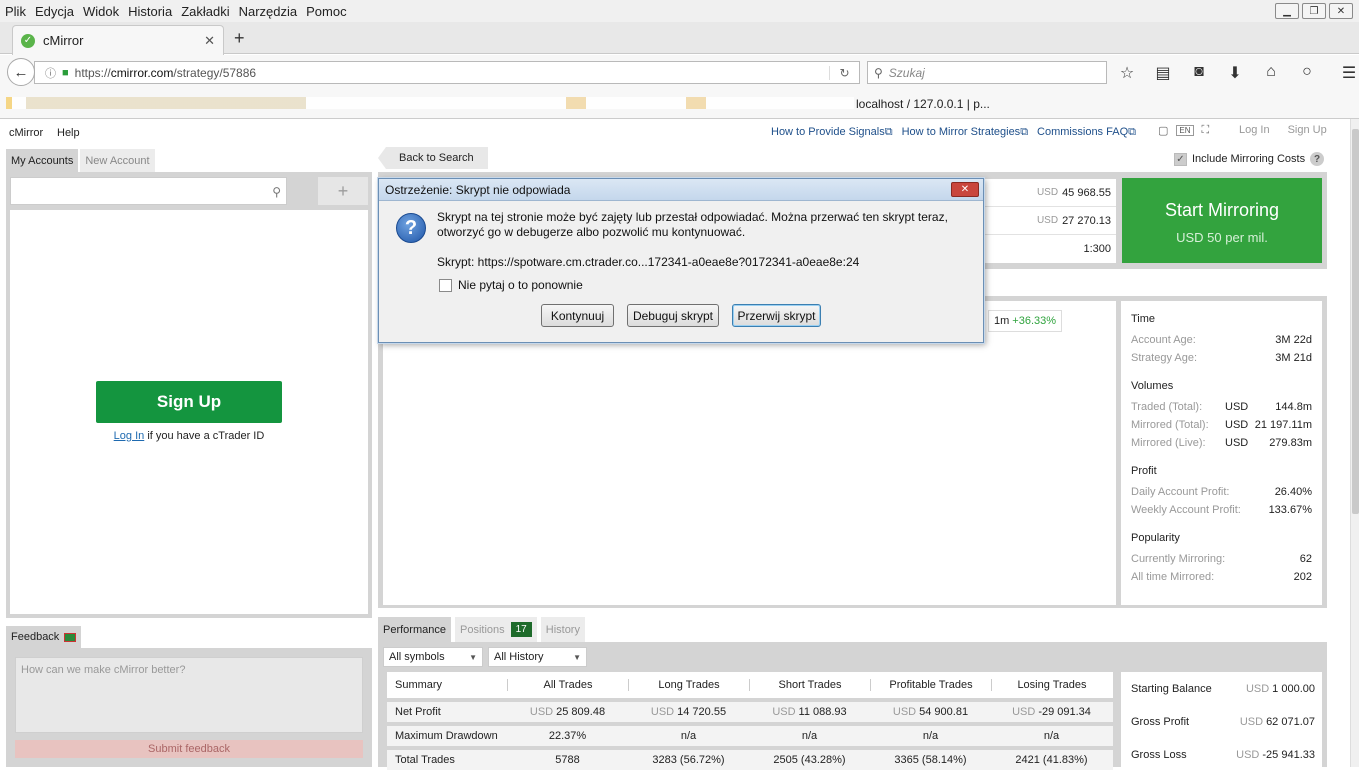  I want to click on mirror-strategies-label: How to Mirror Strategies, so click(961, 132).